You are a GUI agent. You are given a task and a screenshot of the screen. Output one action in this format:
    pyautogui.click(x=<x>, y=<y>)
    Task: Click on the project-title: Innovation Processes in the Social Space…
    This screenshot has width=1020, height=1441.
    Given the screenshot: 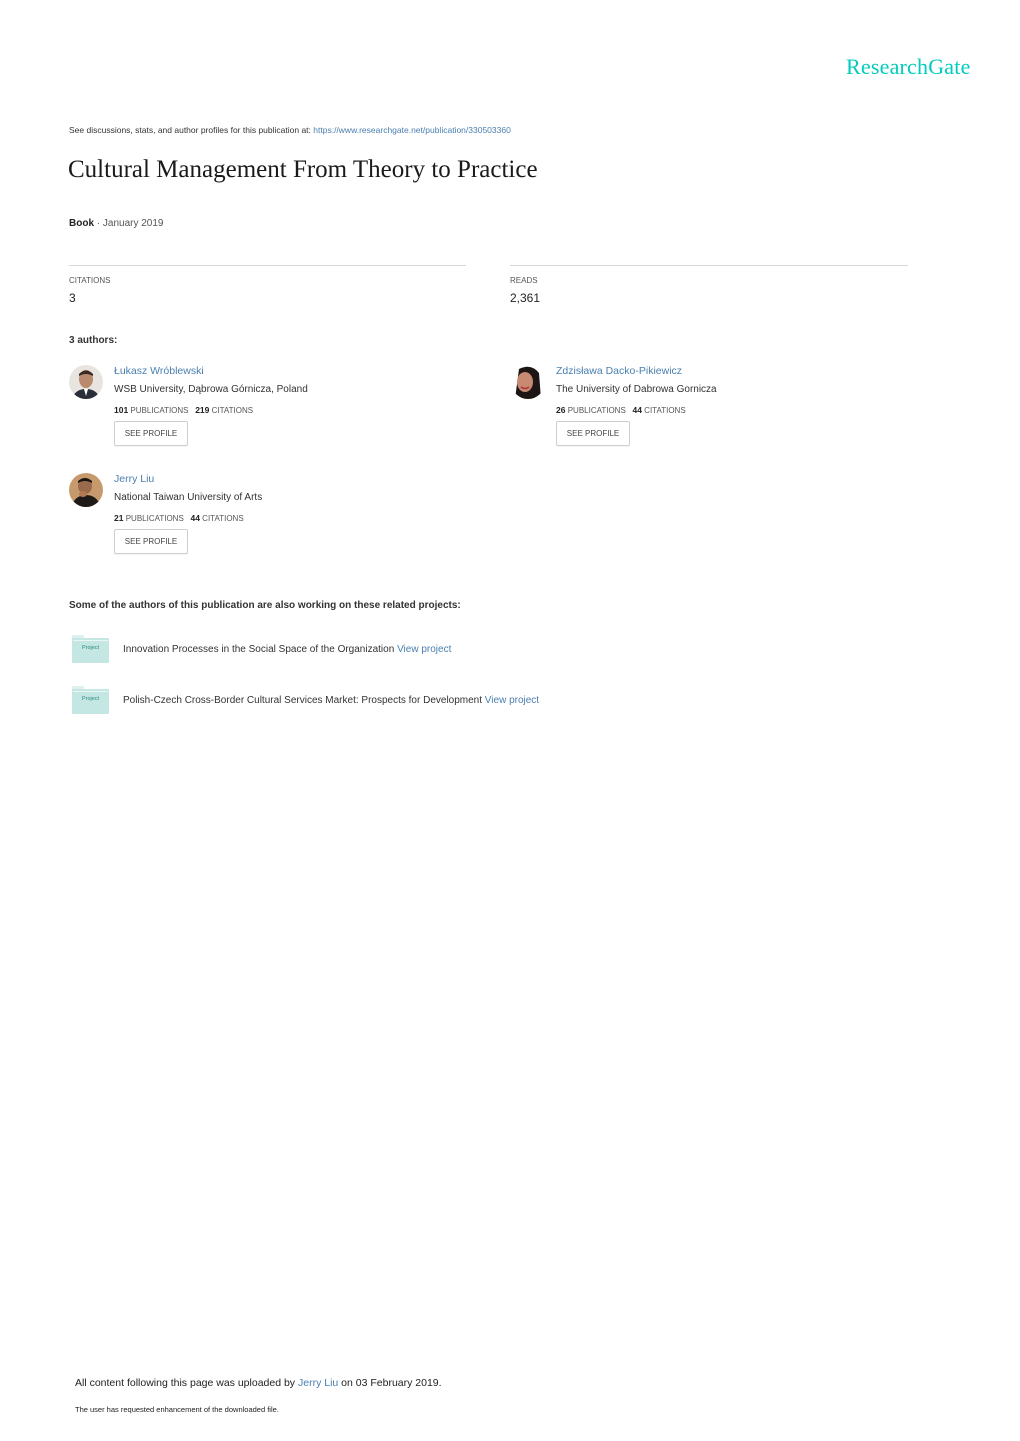 What is the action you would take?
    pyautogui.click(x=259, y=649)
    